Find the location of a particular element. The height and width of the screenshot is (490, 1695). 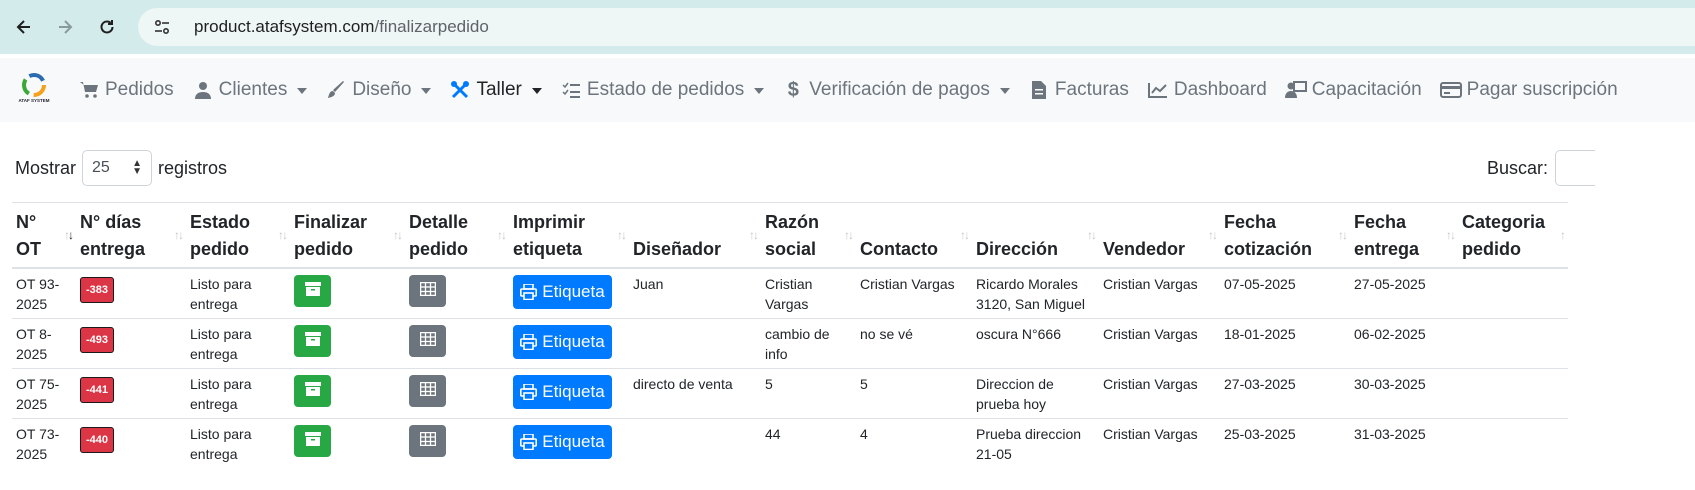

column-header-label: Contacto is located at coordinates (899, 249).